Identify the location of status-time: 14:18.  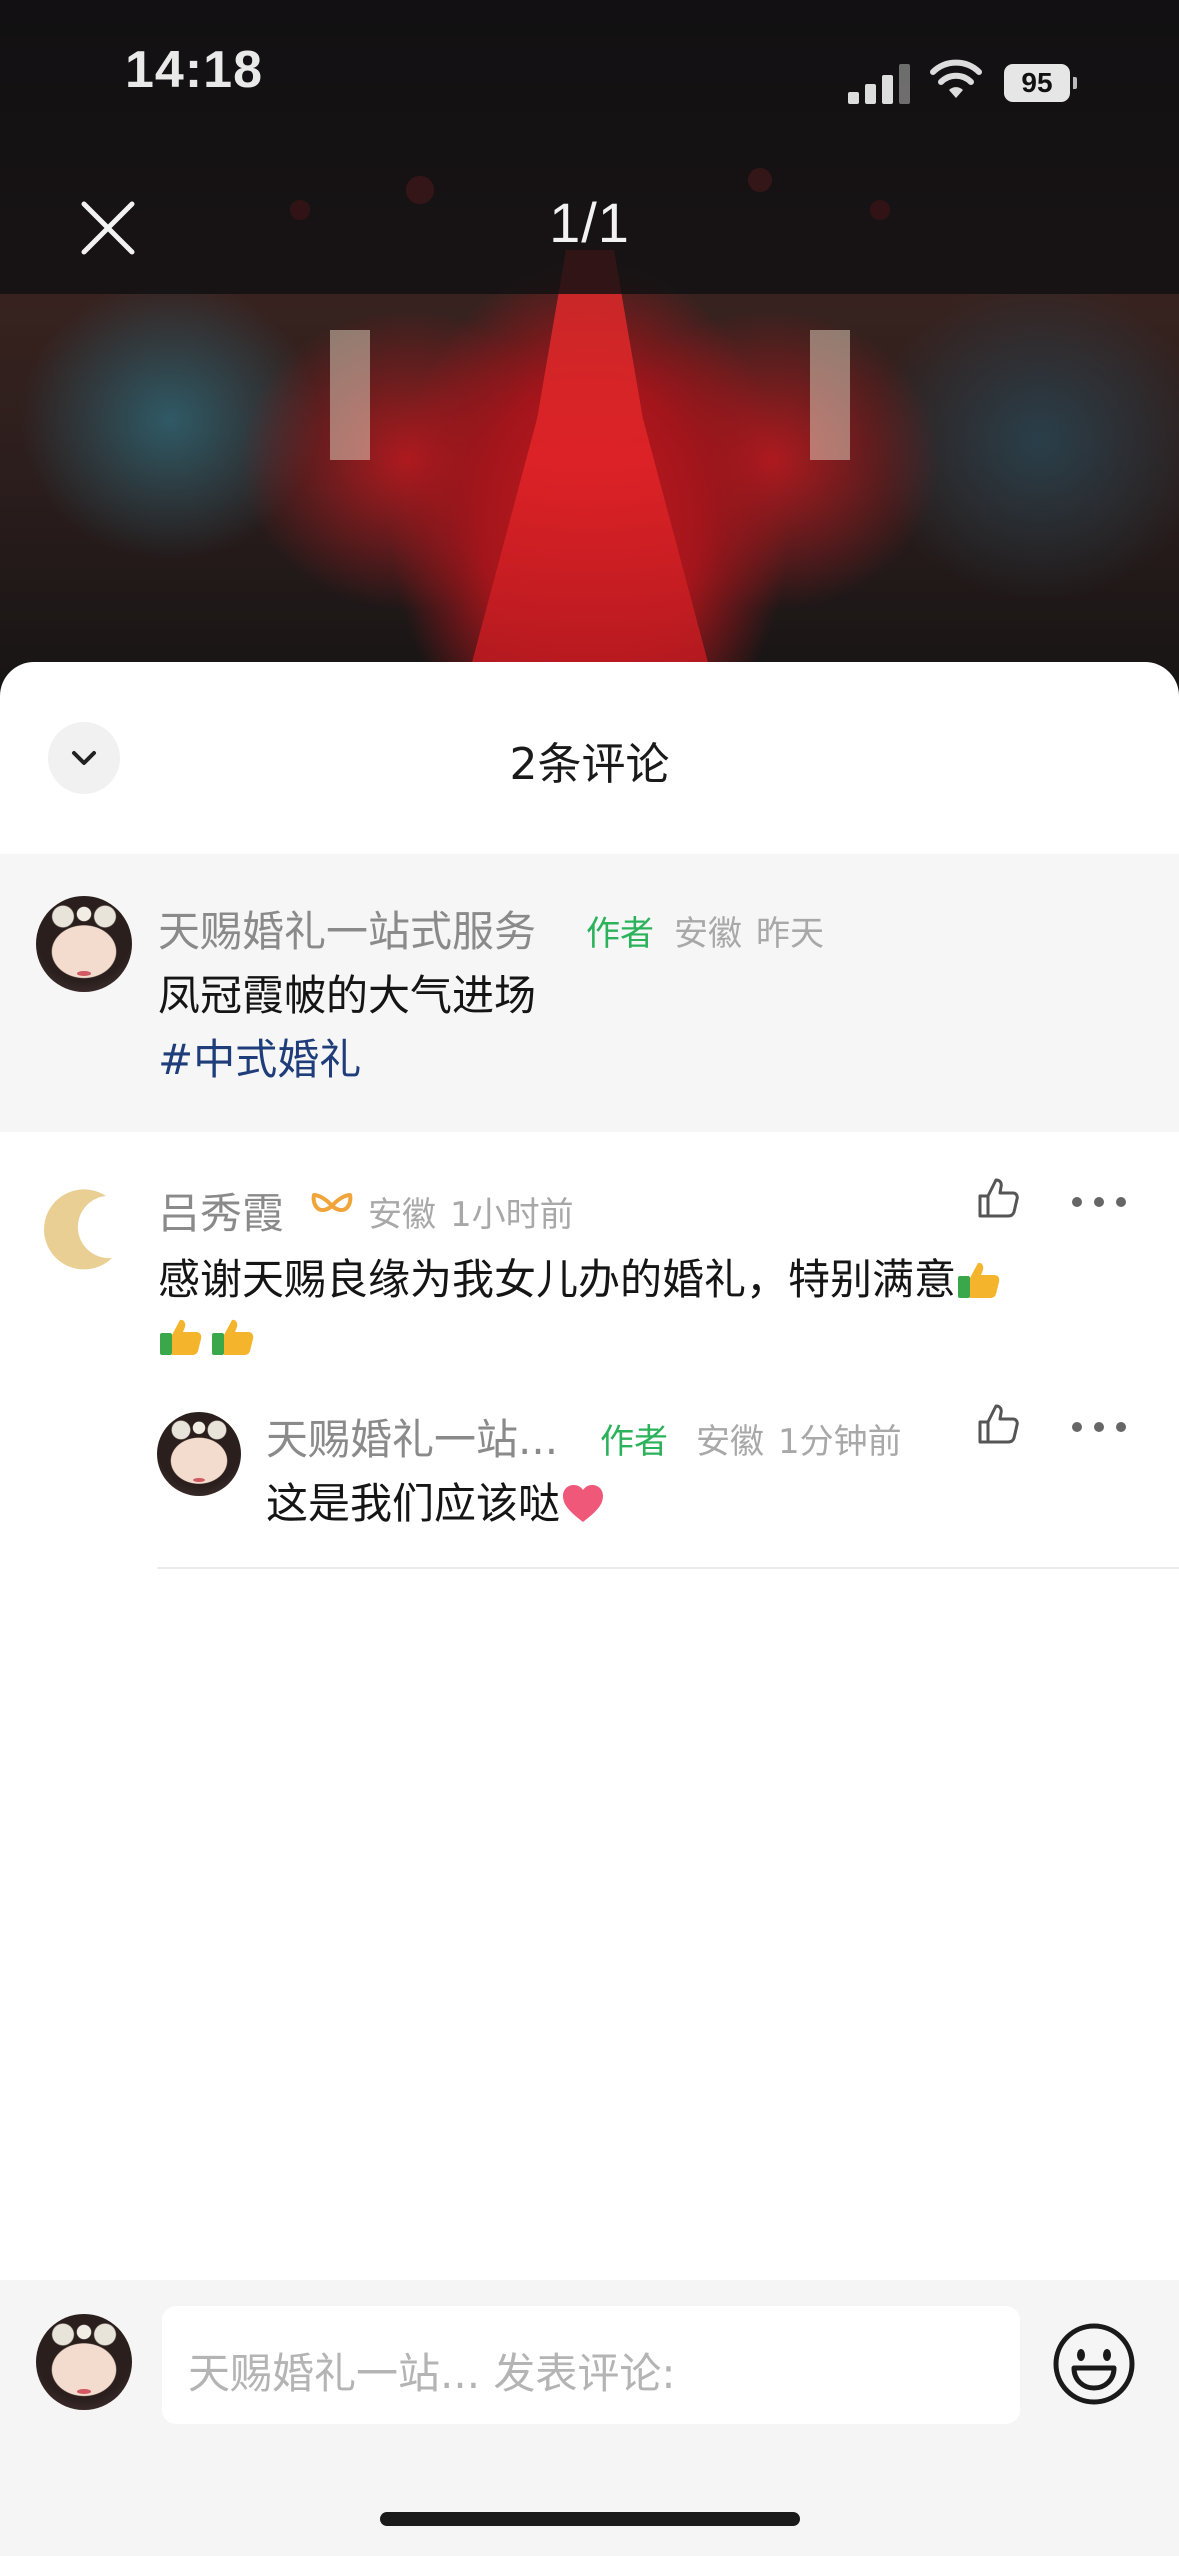
(194, 70).